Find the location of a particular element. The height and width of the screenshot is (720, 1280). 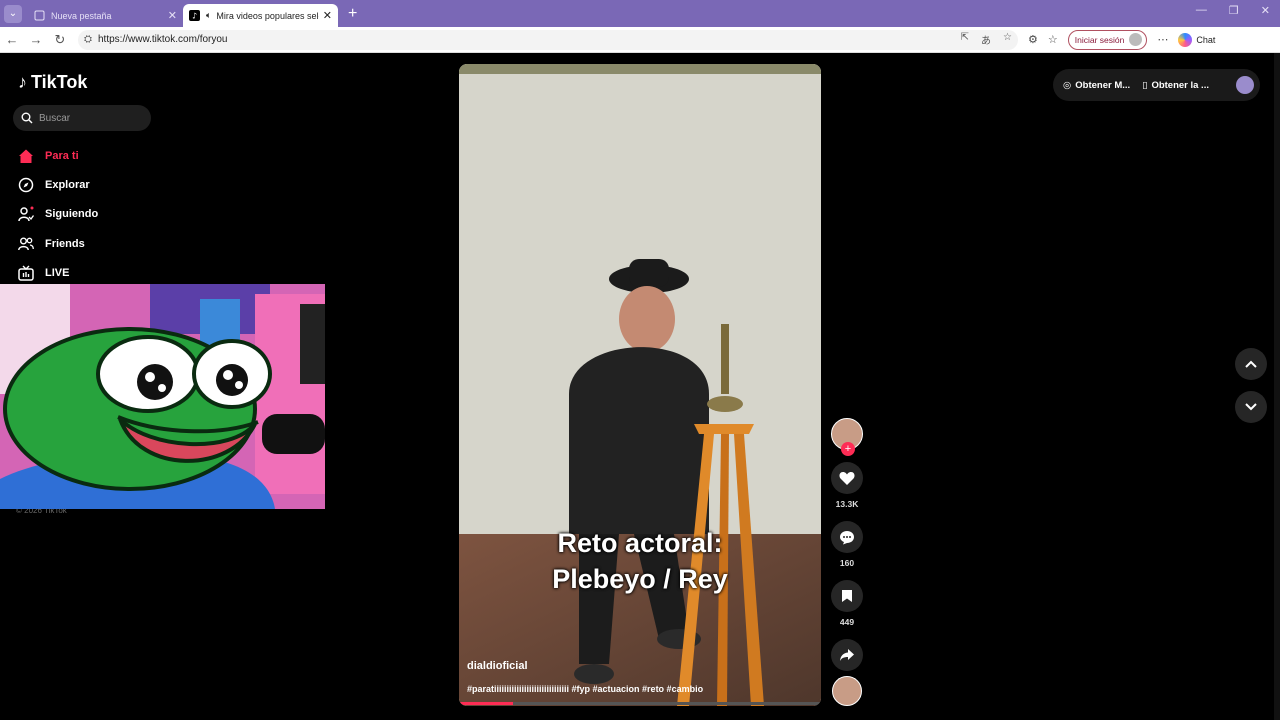

sidebar-nav: Para ti Explorar Siguiendo Friends LIVE is located at coordinates (58, 214).